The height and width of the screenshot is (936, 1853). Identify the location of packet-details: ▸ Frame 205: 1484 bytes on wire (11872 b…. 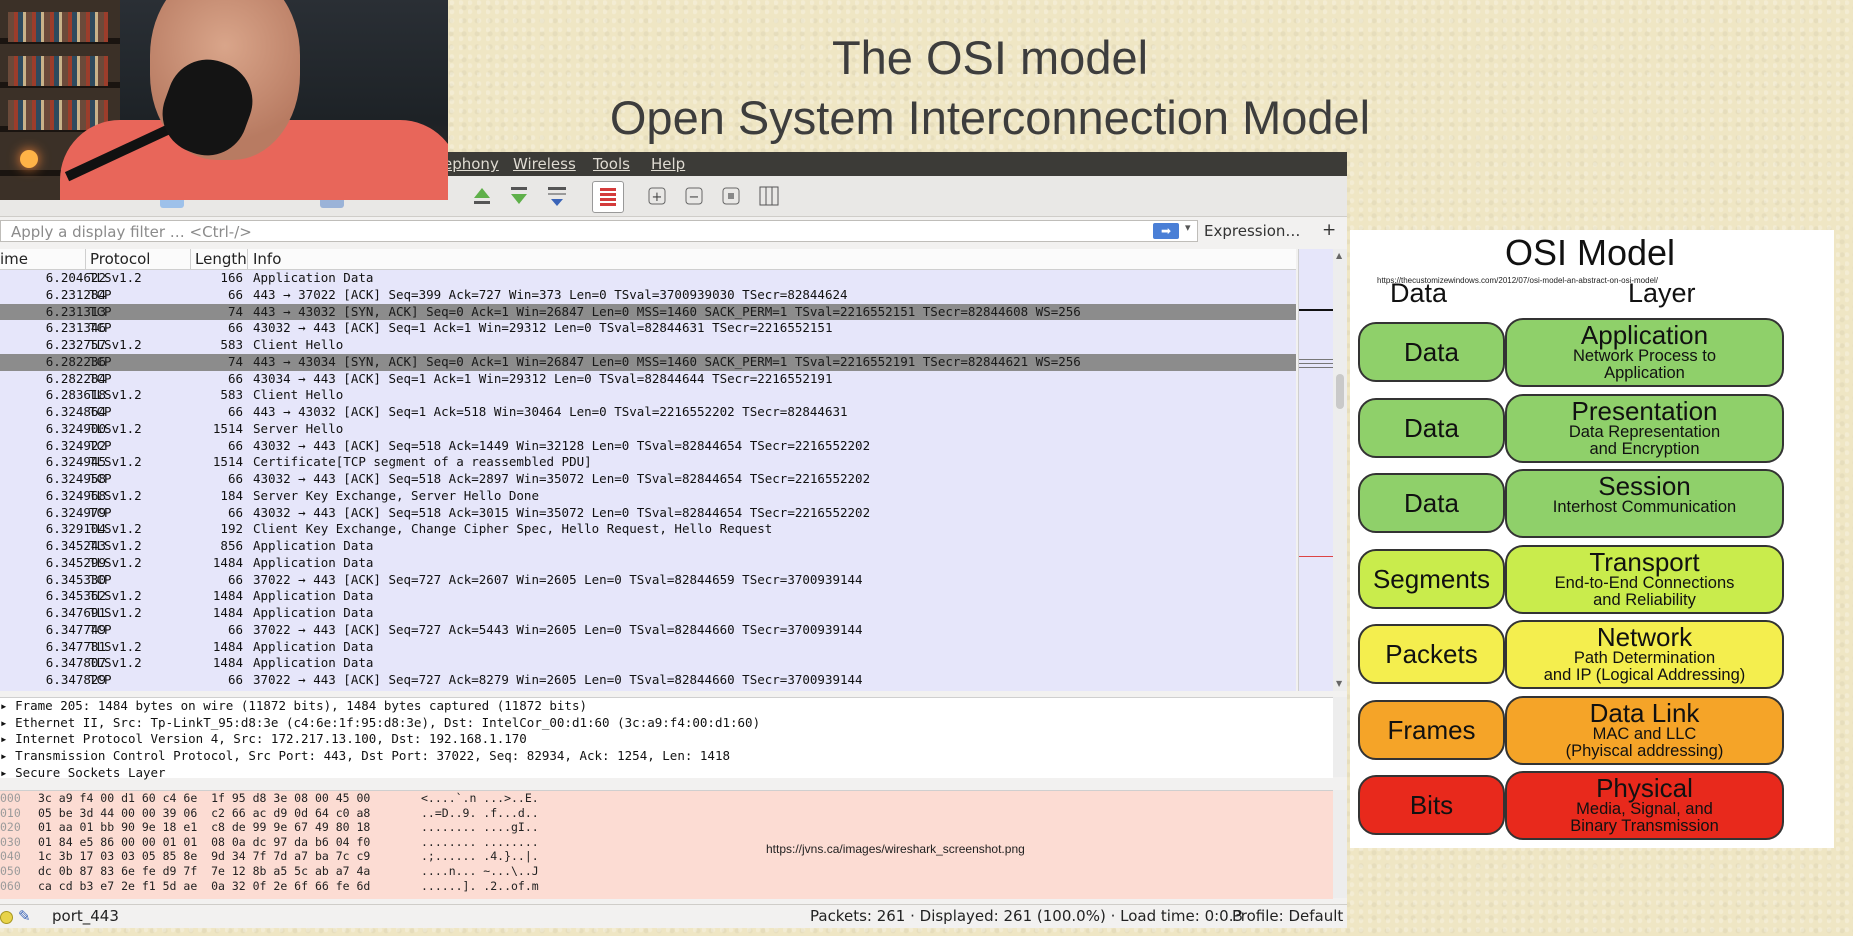
(666, 738).